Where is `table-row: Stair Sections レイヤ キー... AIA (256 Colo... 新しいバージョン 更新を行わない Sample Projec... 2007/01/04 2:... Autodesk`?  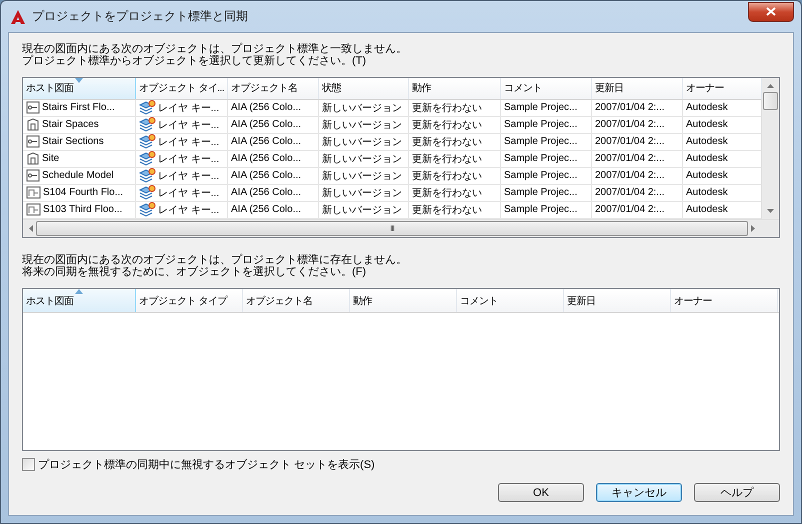
table-row: Stair Sections レイヤ キー... AIA (256 Colo... 新しいバージョン 更新を行わない Sample Projec... 2007/01/04 2:... Autodesk is located at coordinates (392, 142).